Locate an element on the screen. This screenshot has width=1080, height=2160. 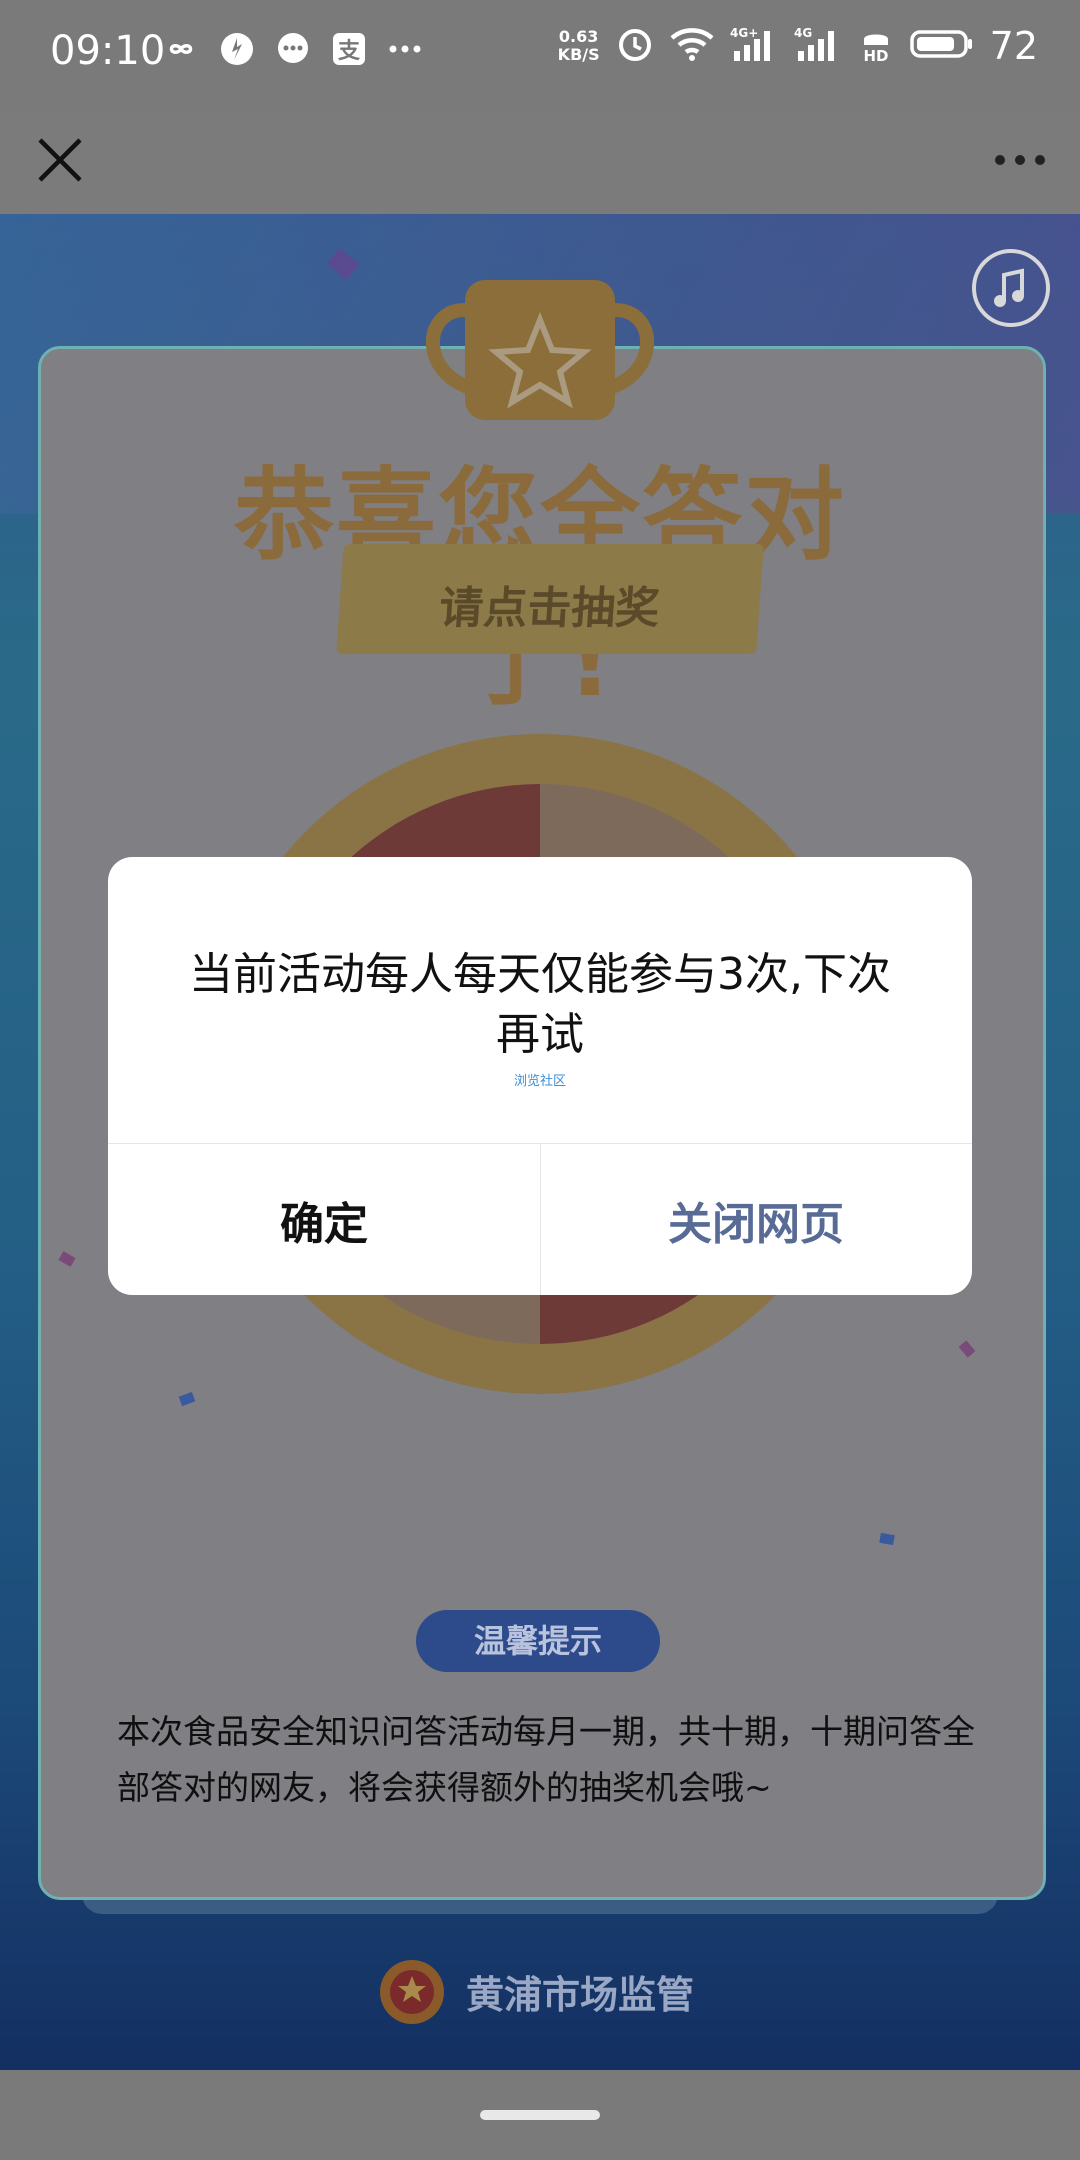
close-icon is located at coordinates (60, 160).